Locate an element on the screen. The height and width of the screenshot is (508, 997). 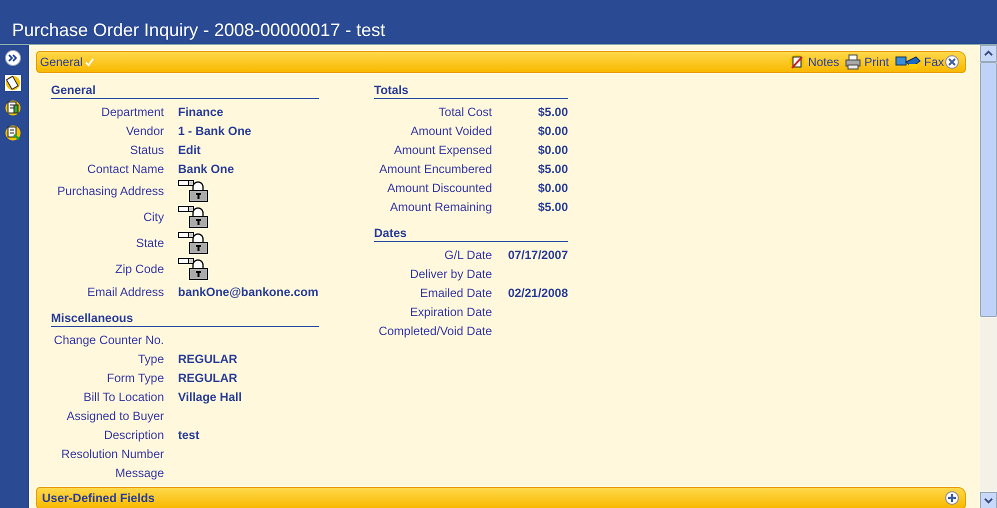
field-label: Assigned to Buyer is located at coordinates (115, 415).